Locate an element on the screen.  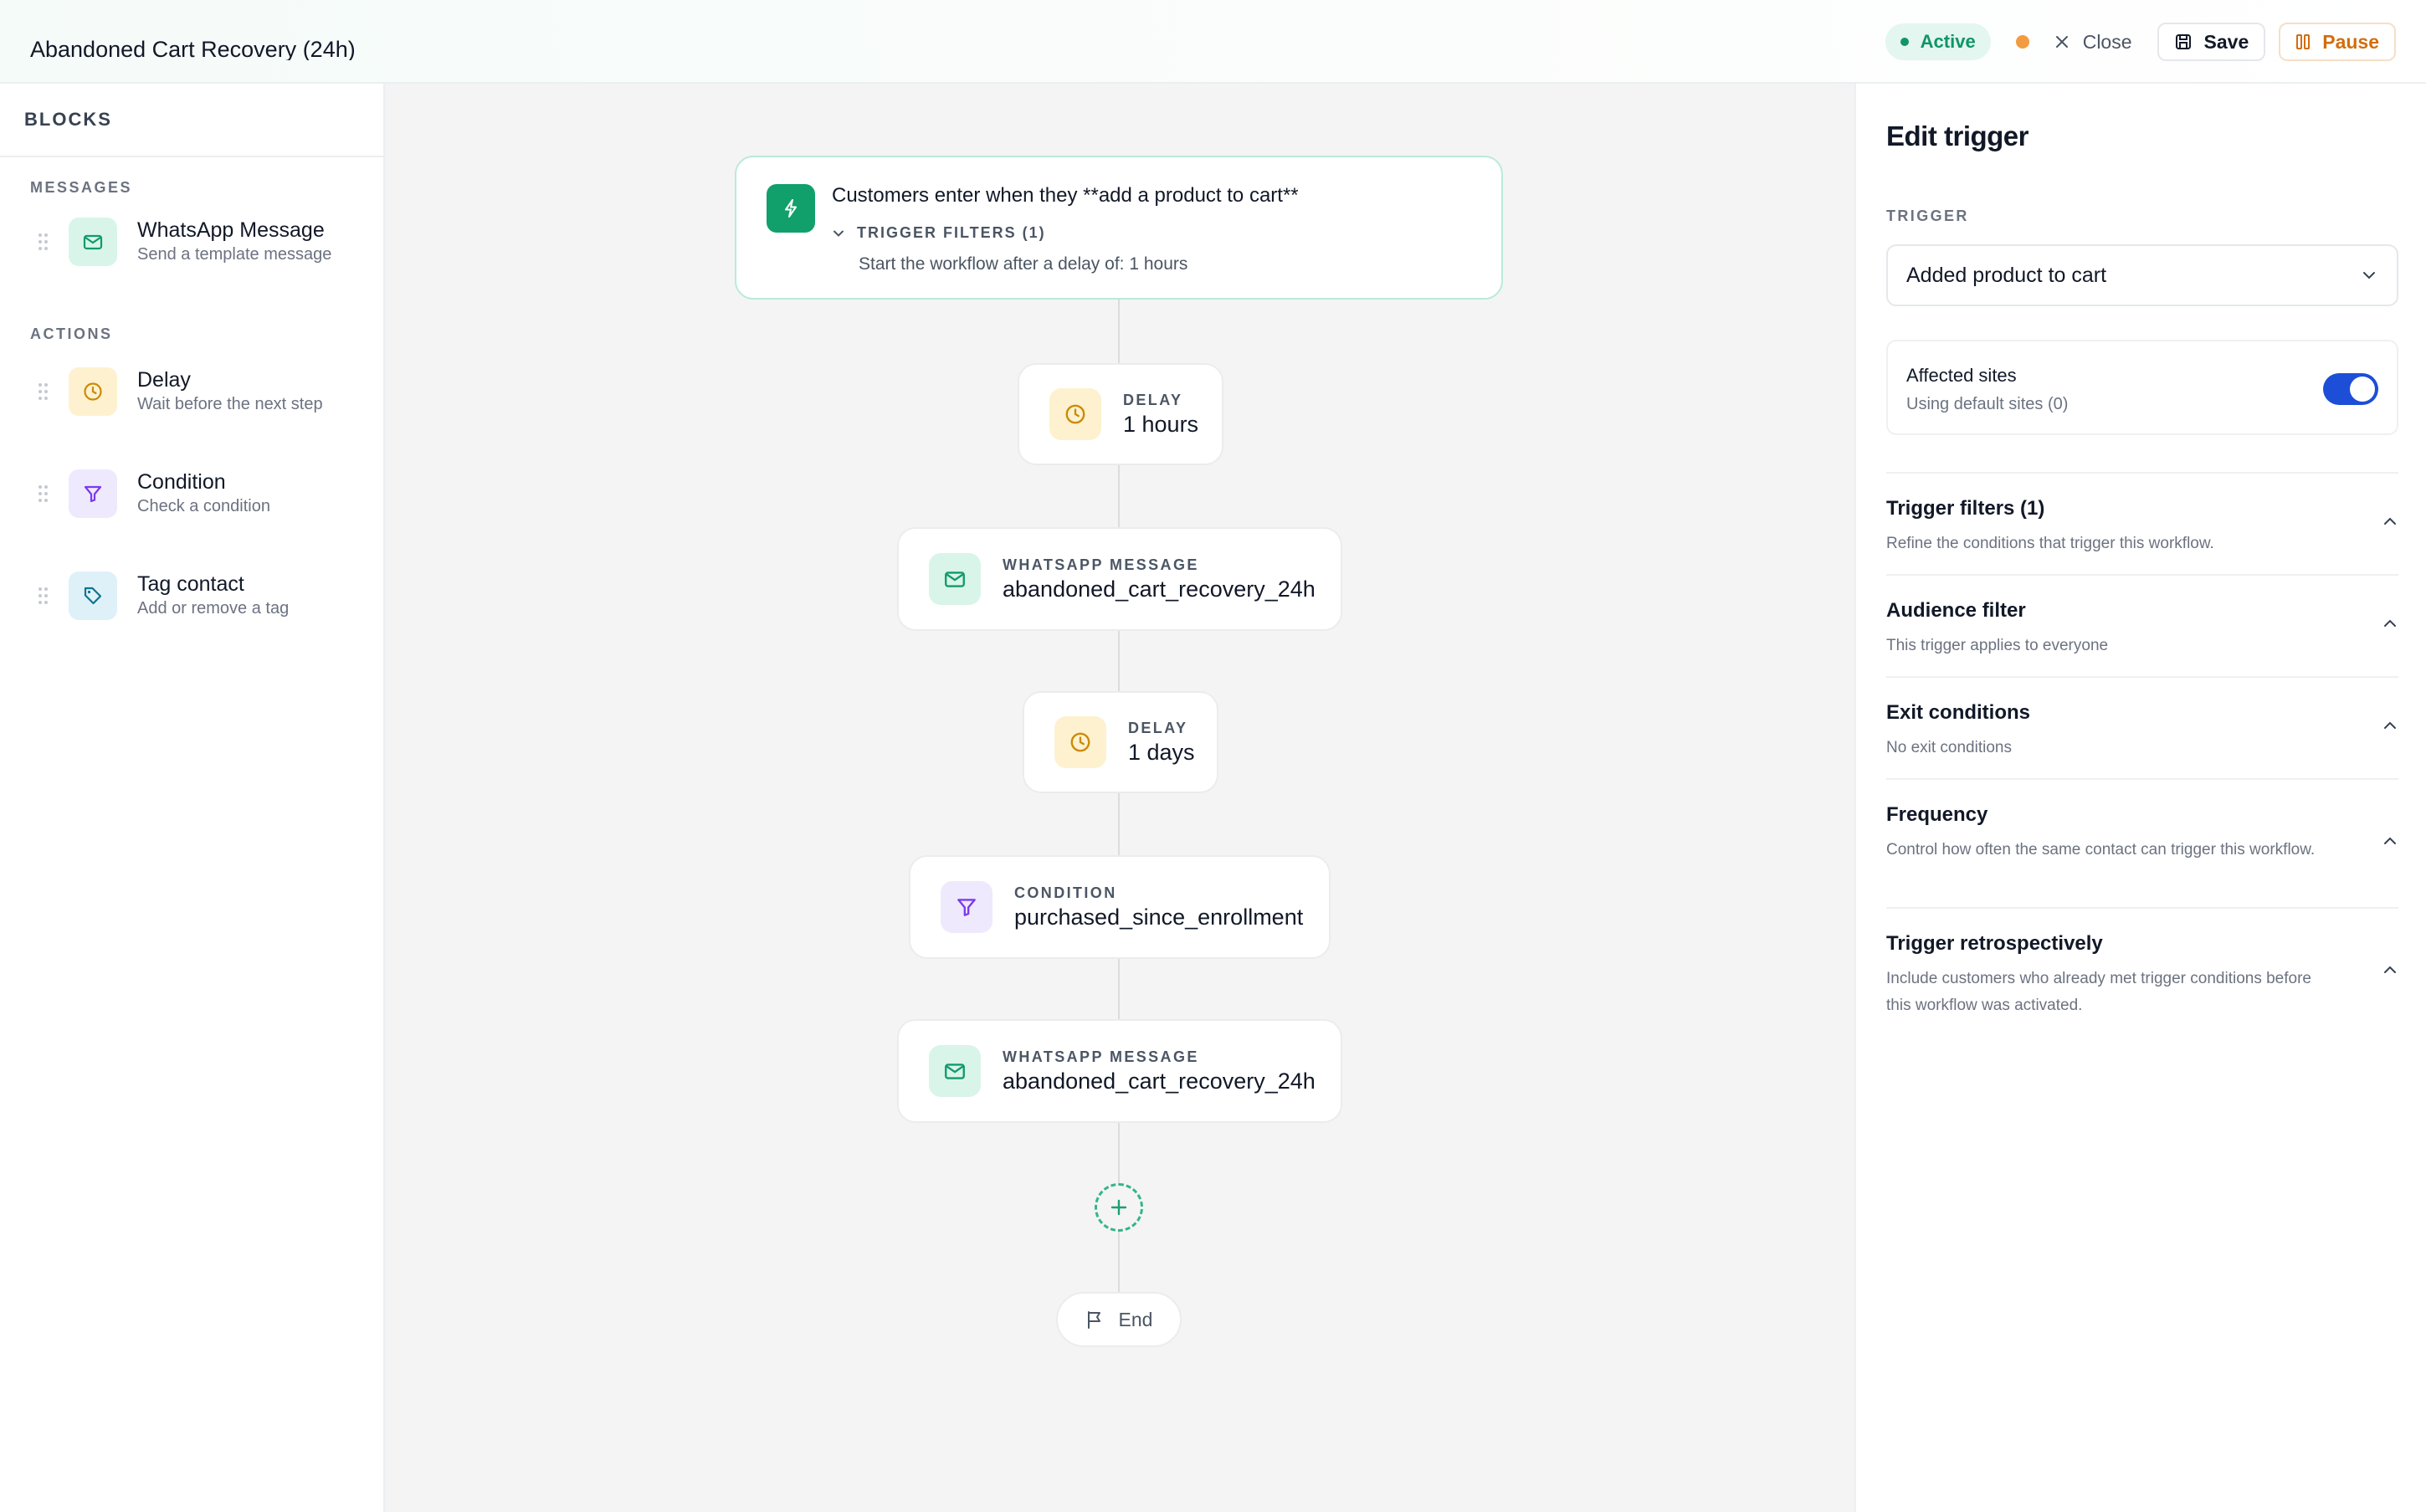
node-value: 1 days is located at coordinates (1161, 752).